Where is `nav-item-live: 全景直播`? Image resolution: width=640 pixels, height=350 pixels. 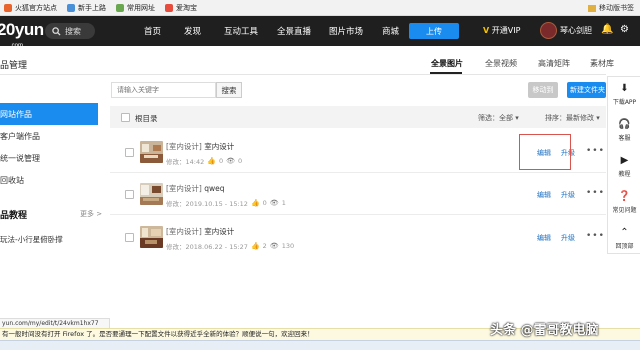 nav-item-live: 全景直播 is located at coordinates (294, 31).